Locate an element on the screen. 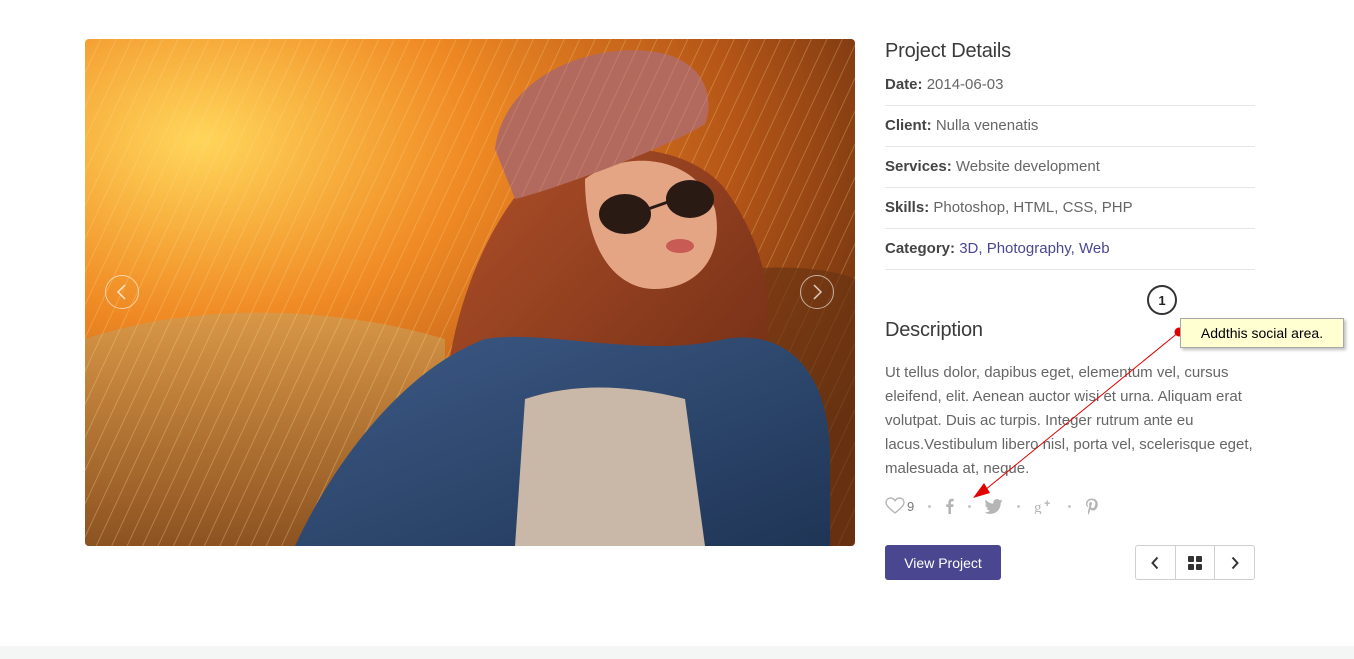 Image resolution: width=1354 pixels, height=659 pixels. slider-prev-button is located at coordinates (122, 292).